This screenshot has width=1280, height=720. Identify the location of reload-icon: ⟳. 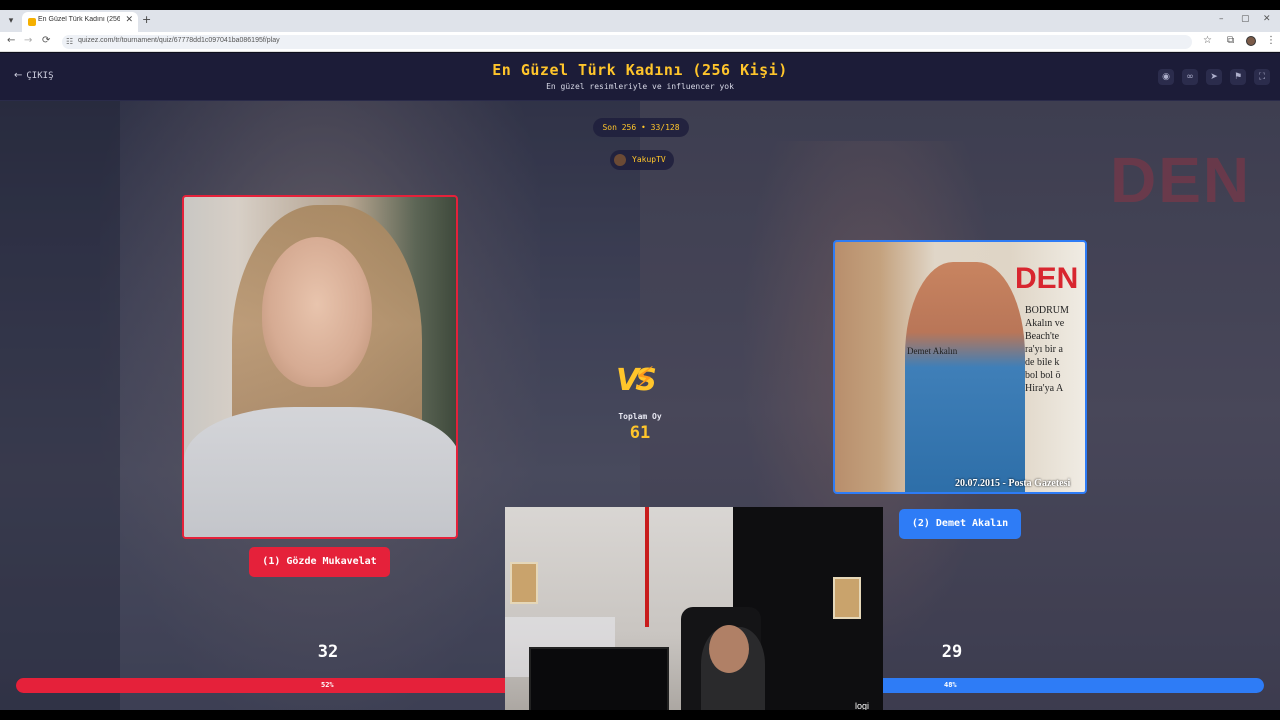
(46, 40).